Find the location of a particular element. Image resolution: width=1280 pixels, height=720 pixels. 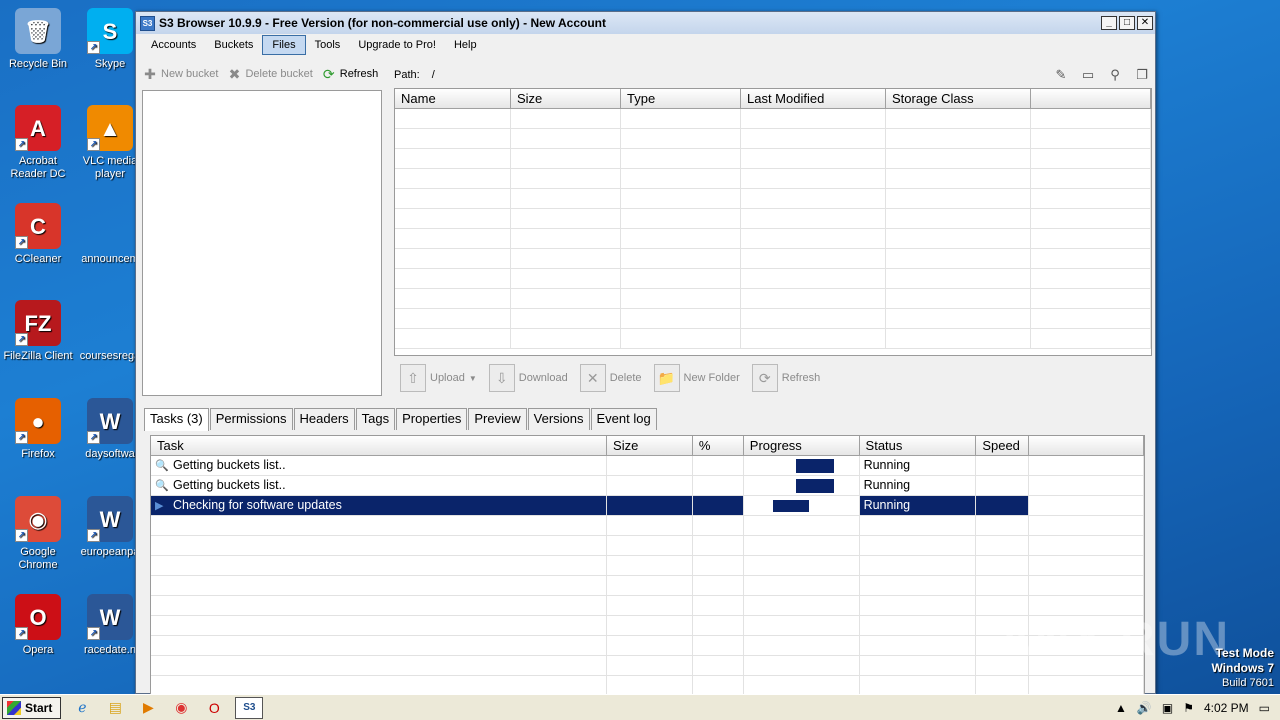

tab-properties: Properties is located at coordinates (432, 419).